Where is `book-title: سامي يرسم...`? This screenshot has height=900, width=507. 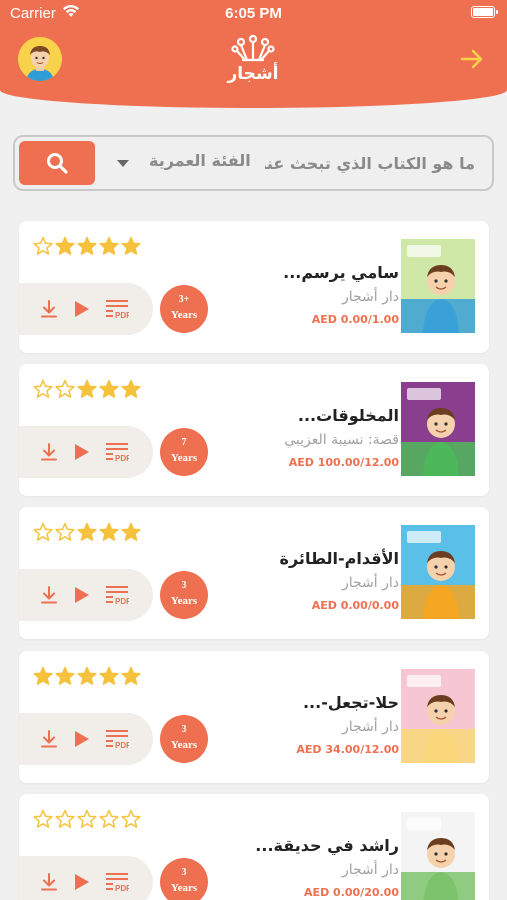
book-title: سامي يرسم... is located at coordinates (341, 272).